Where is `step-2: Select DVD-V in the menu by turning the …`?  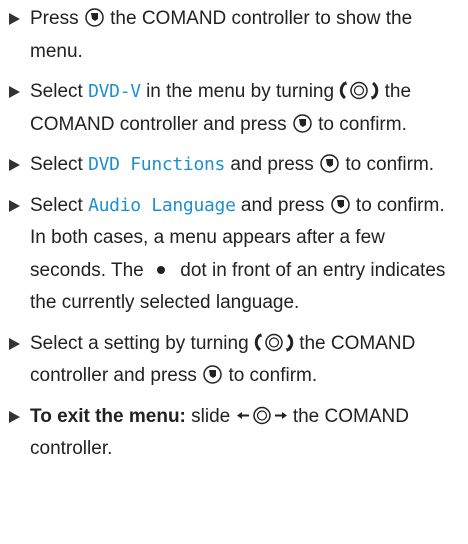 step-2: Select DVD-V in the menu by turning the … is located at coordinates (234, 108).